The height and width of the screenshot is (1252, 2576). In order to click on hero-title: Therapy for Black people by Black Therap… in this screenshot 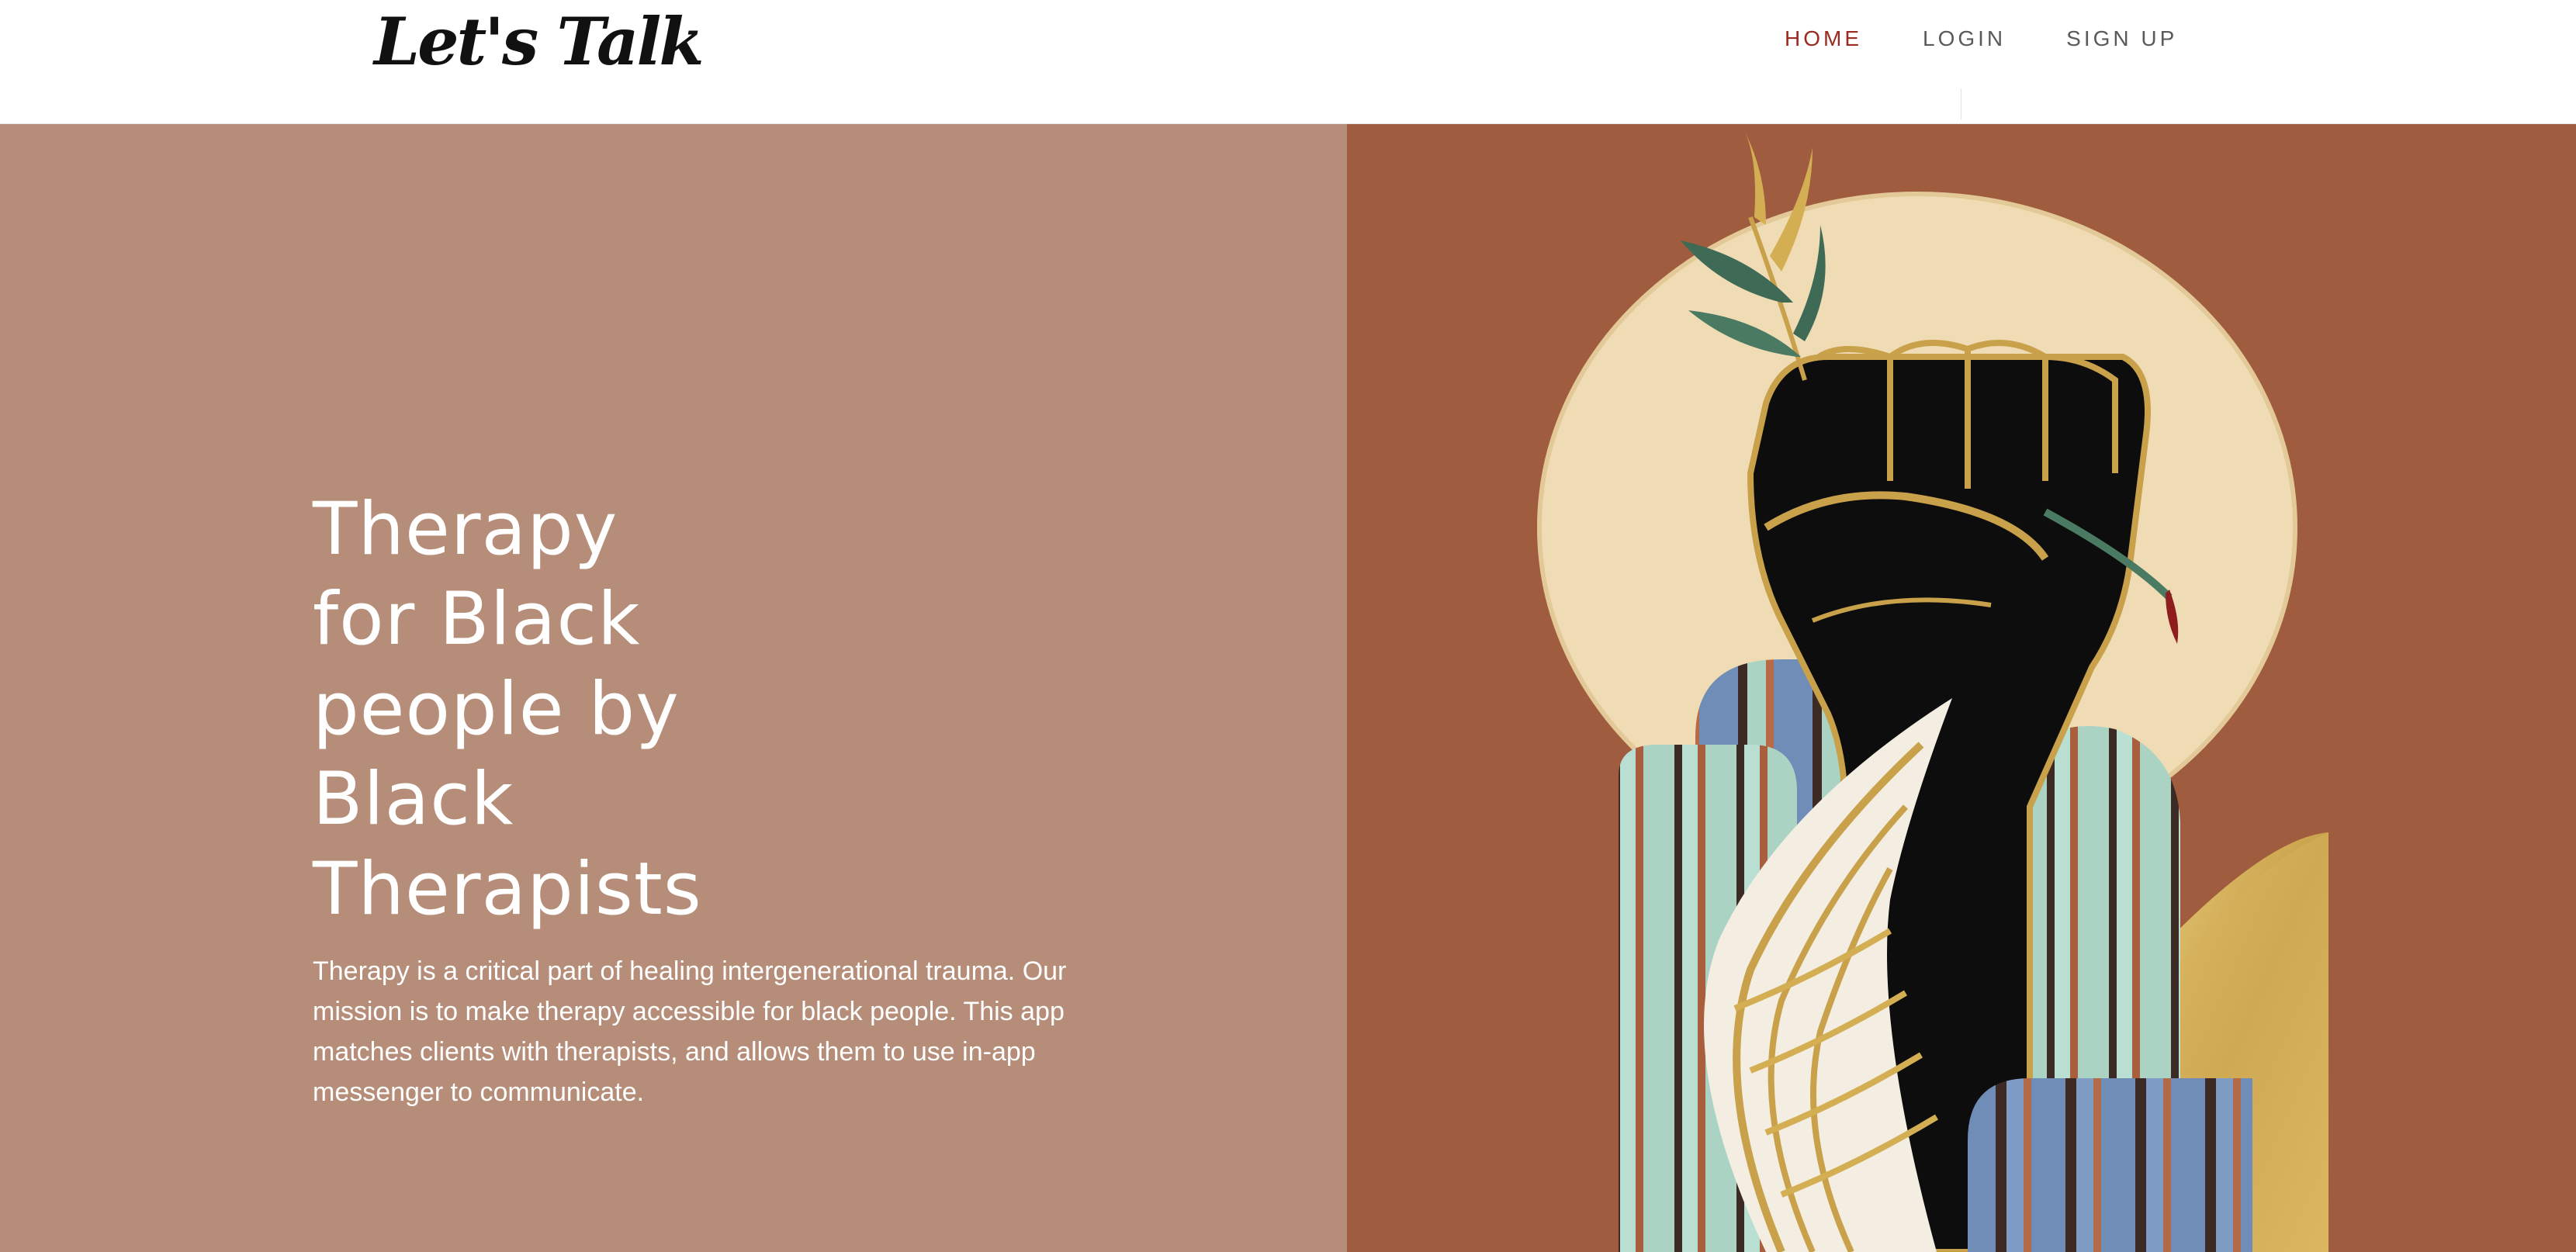, I will do `click(576, 710)`.